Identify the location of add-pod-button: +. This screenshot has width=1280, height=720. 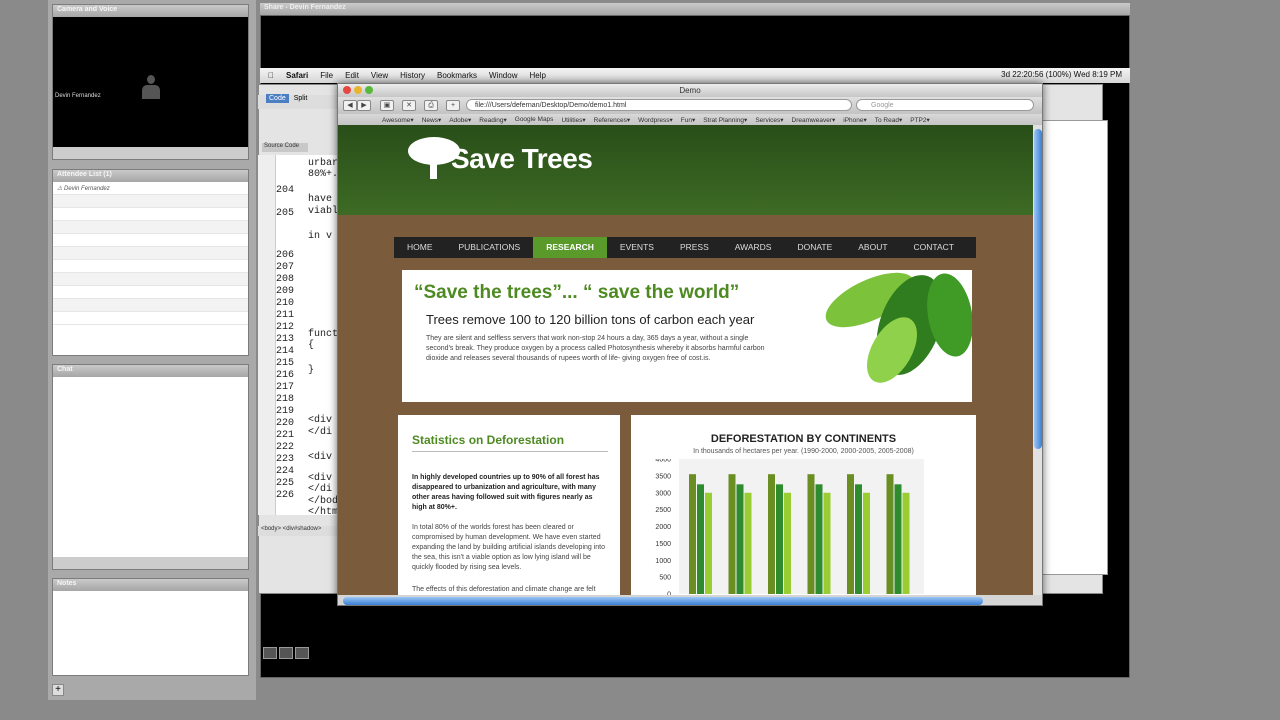
(58, 690).